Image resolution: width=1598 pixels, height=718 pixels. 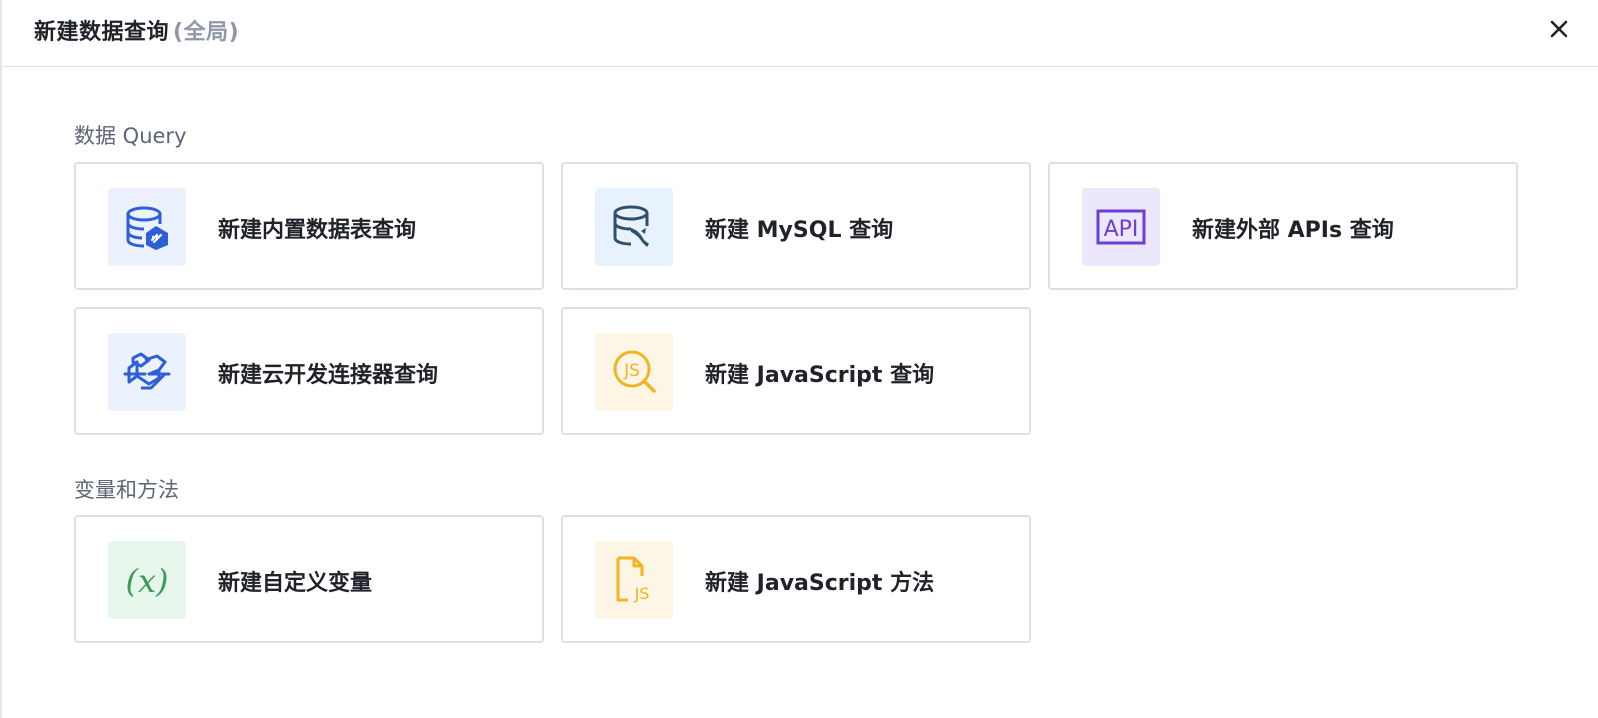 I want to click on dialog-title-text: 新建数据查询, so click(x=102, y=32).